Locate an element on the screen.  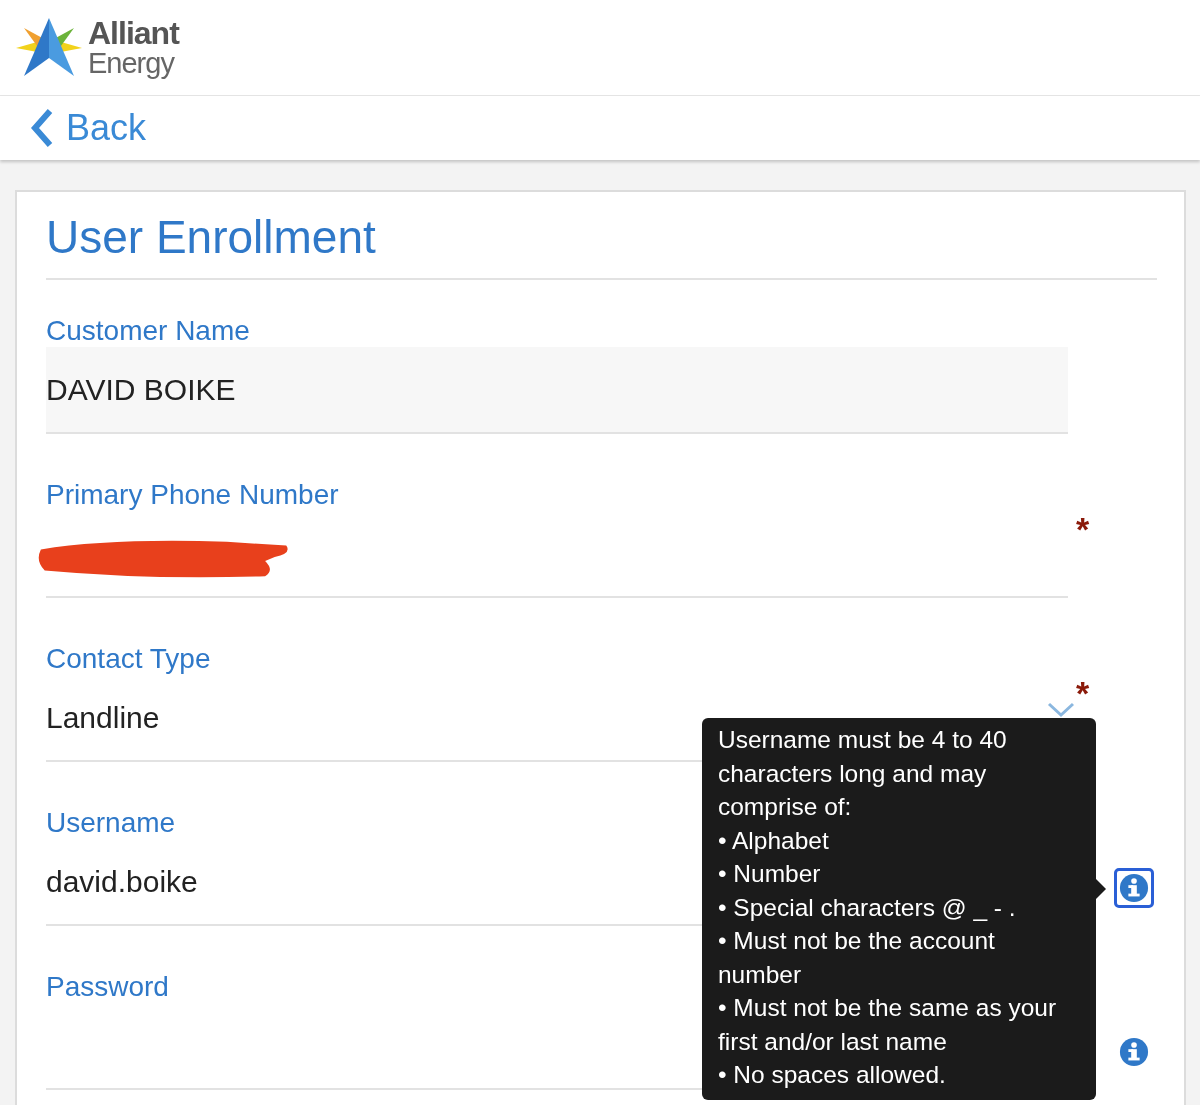
info-button is located at coordinates (1134, 888).